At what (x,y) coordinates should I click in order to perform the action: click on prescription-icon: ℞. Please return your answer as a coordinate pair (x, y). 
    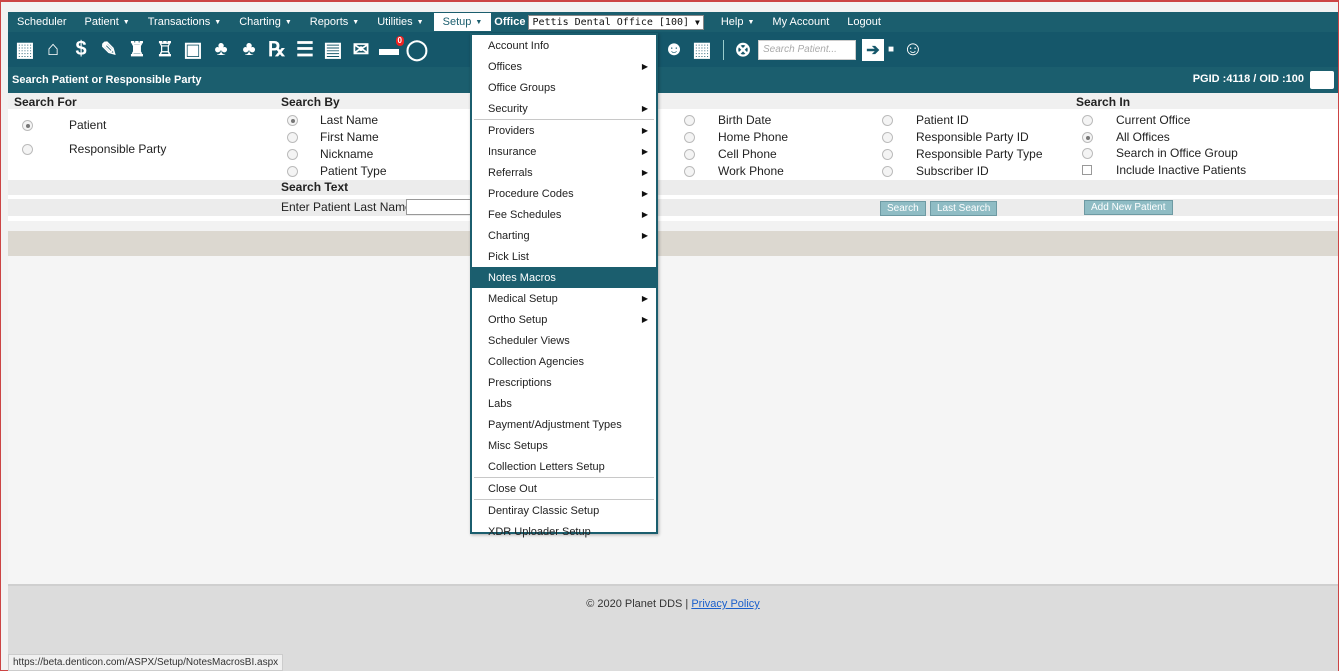
    Looking at the image, I should click on (277, 50).